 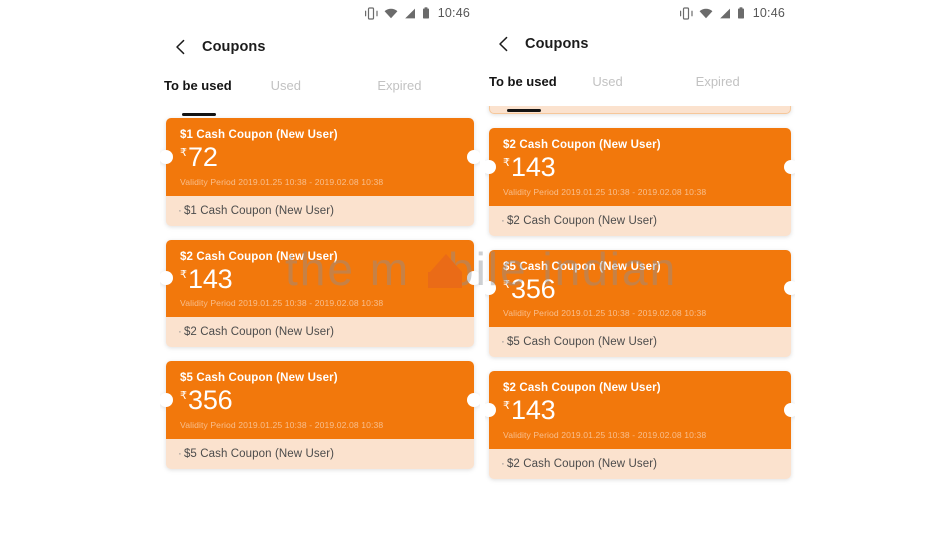 What do you see at coordinates (259, 210) in the screenshot?
I see `coupon-footer-label: $1 Cash Coupon (New User)` at bounding box center [259, 210].